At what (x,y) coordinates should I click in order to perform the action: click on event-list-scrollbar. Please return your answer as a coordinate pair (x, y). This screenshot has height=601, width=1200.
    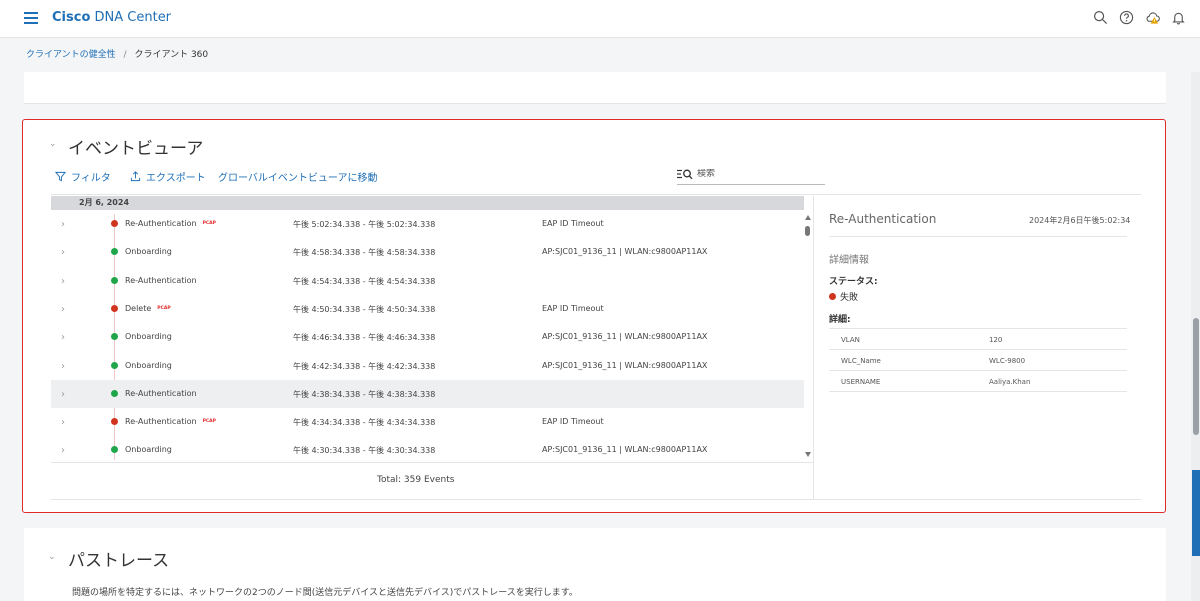
    Looking at the image, I should click on (808, 334).